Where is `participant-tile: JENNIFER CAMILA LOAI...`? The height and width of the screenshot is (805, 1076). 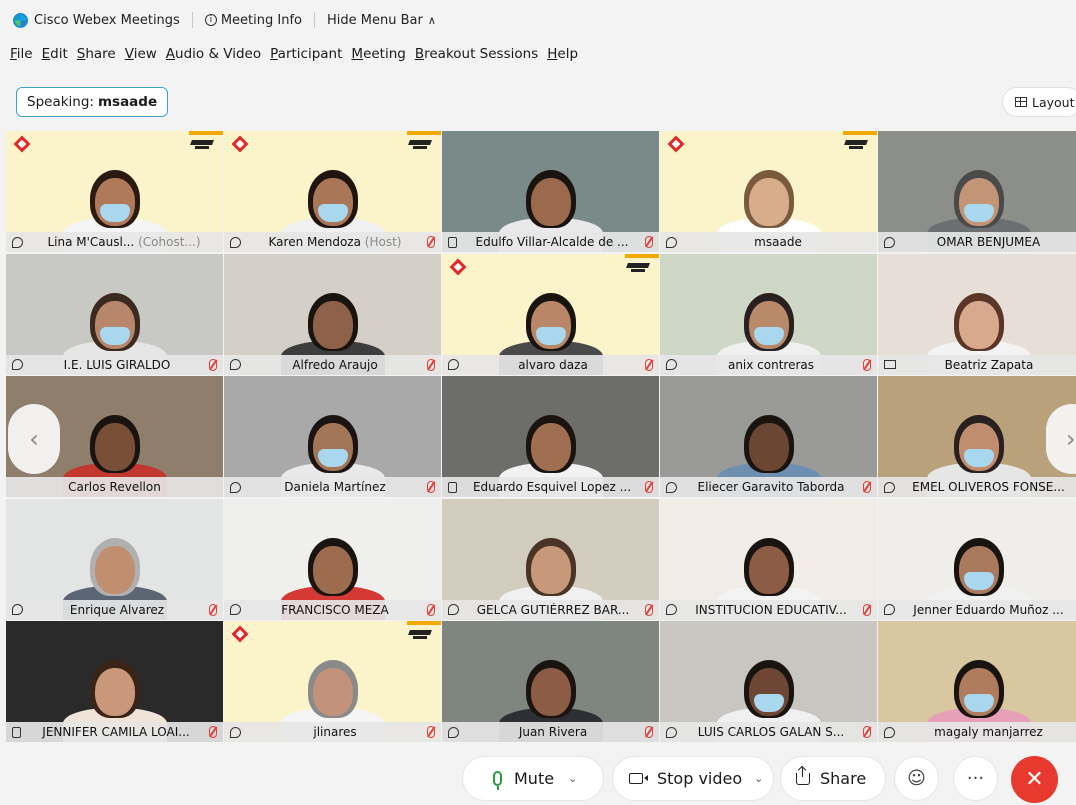
participant-tile: JENNIFER CAMILA LOAI... is located at coordinates (114, 681).